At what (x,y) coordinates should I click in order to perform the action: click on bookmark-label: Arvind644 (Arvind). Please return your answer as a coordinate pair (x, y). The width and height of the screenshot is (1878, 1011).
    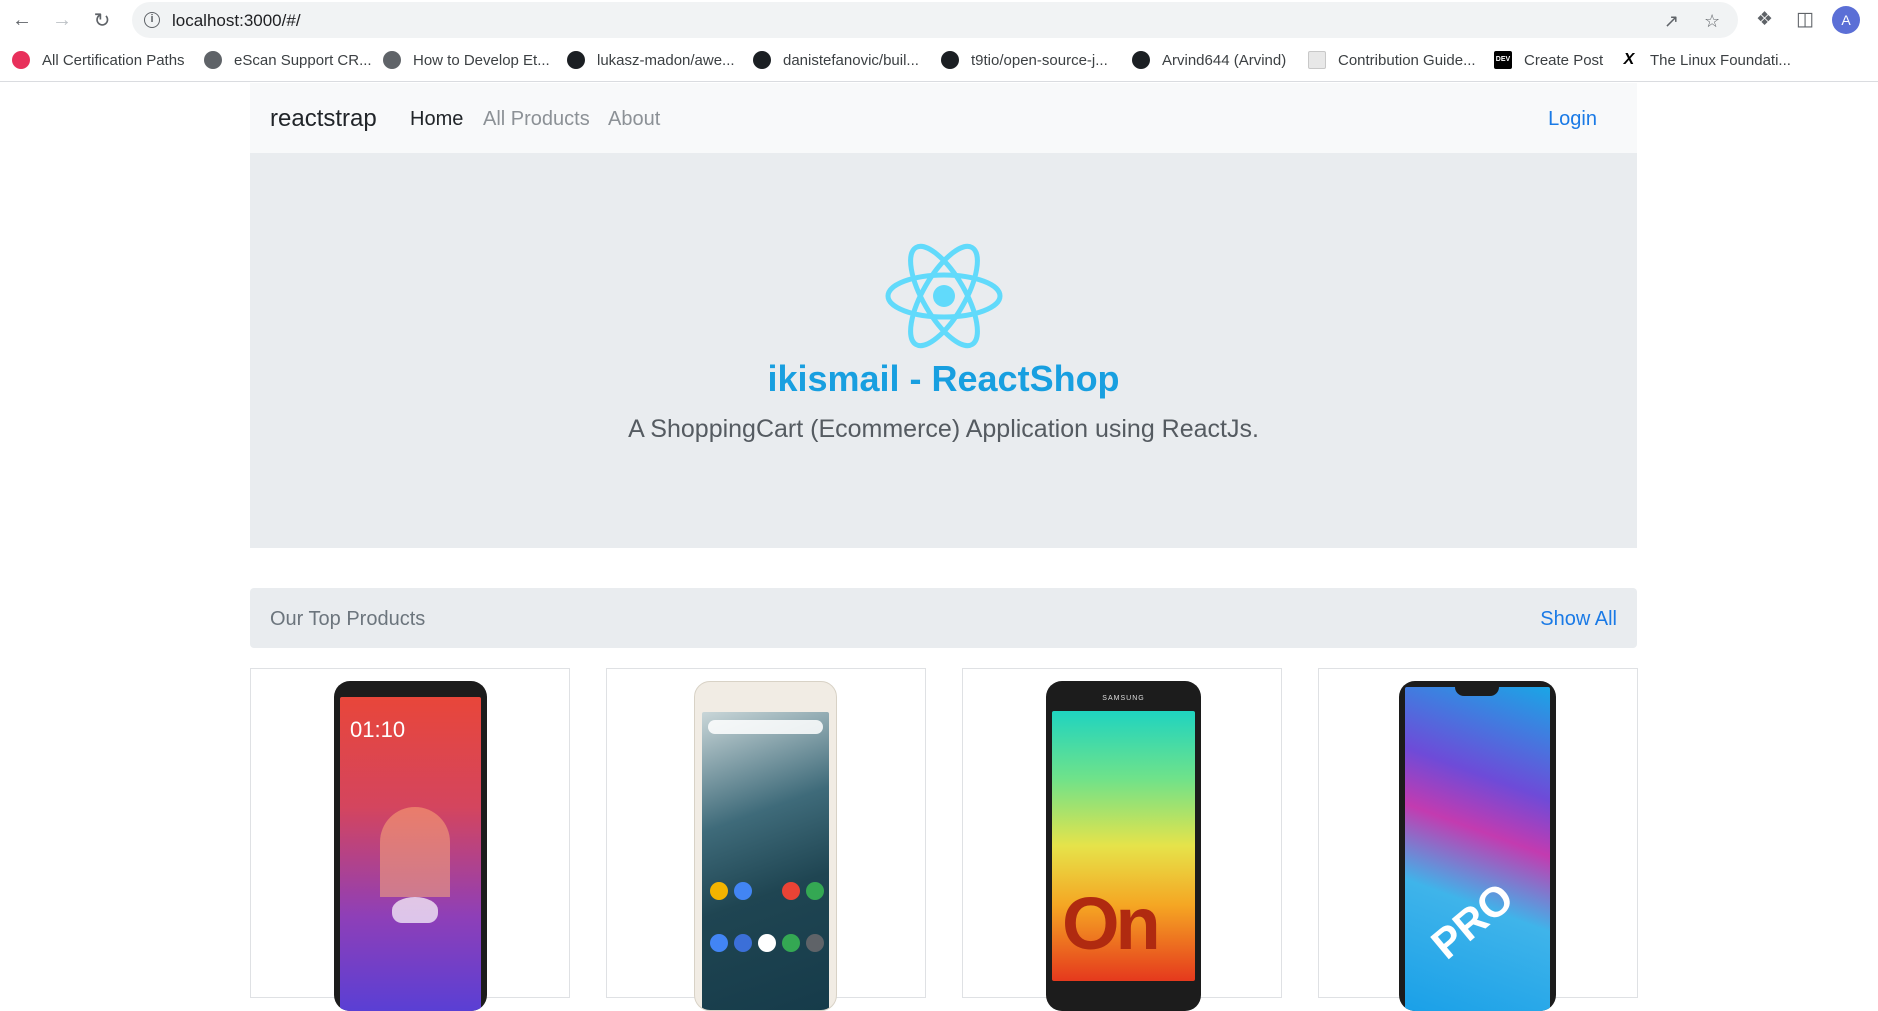
    Looking at the image, I should click on (1224, 60).